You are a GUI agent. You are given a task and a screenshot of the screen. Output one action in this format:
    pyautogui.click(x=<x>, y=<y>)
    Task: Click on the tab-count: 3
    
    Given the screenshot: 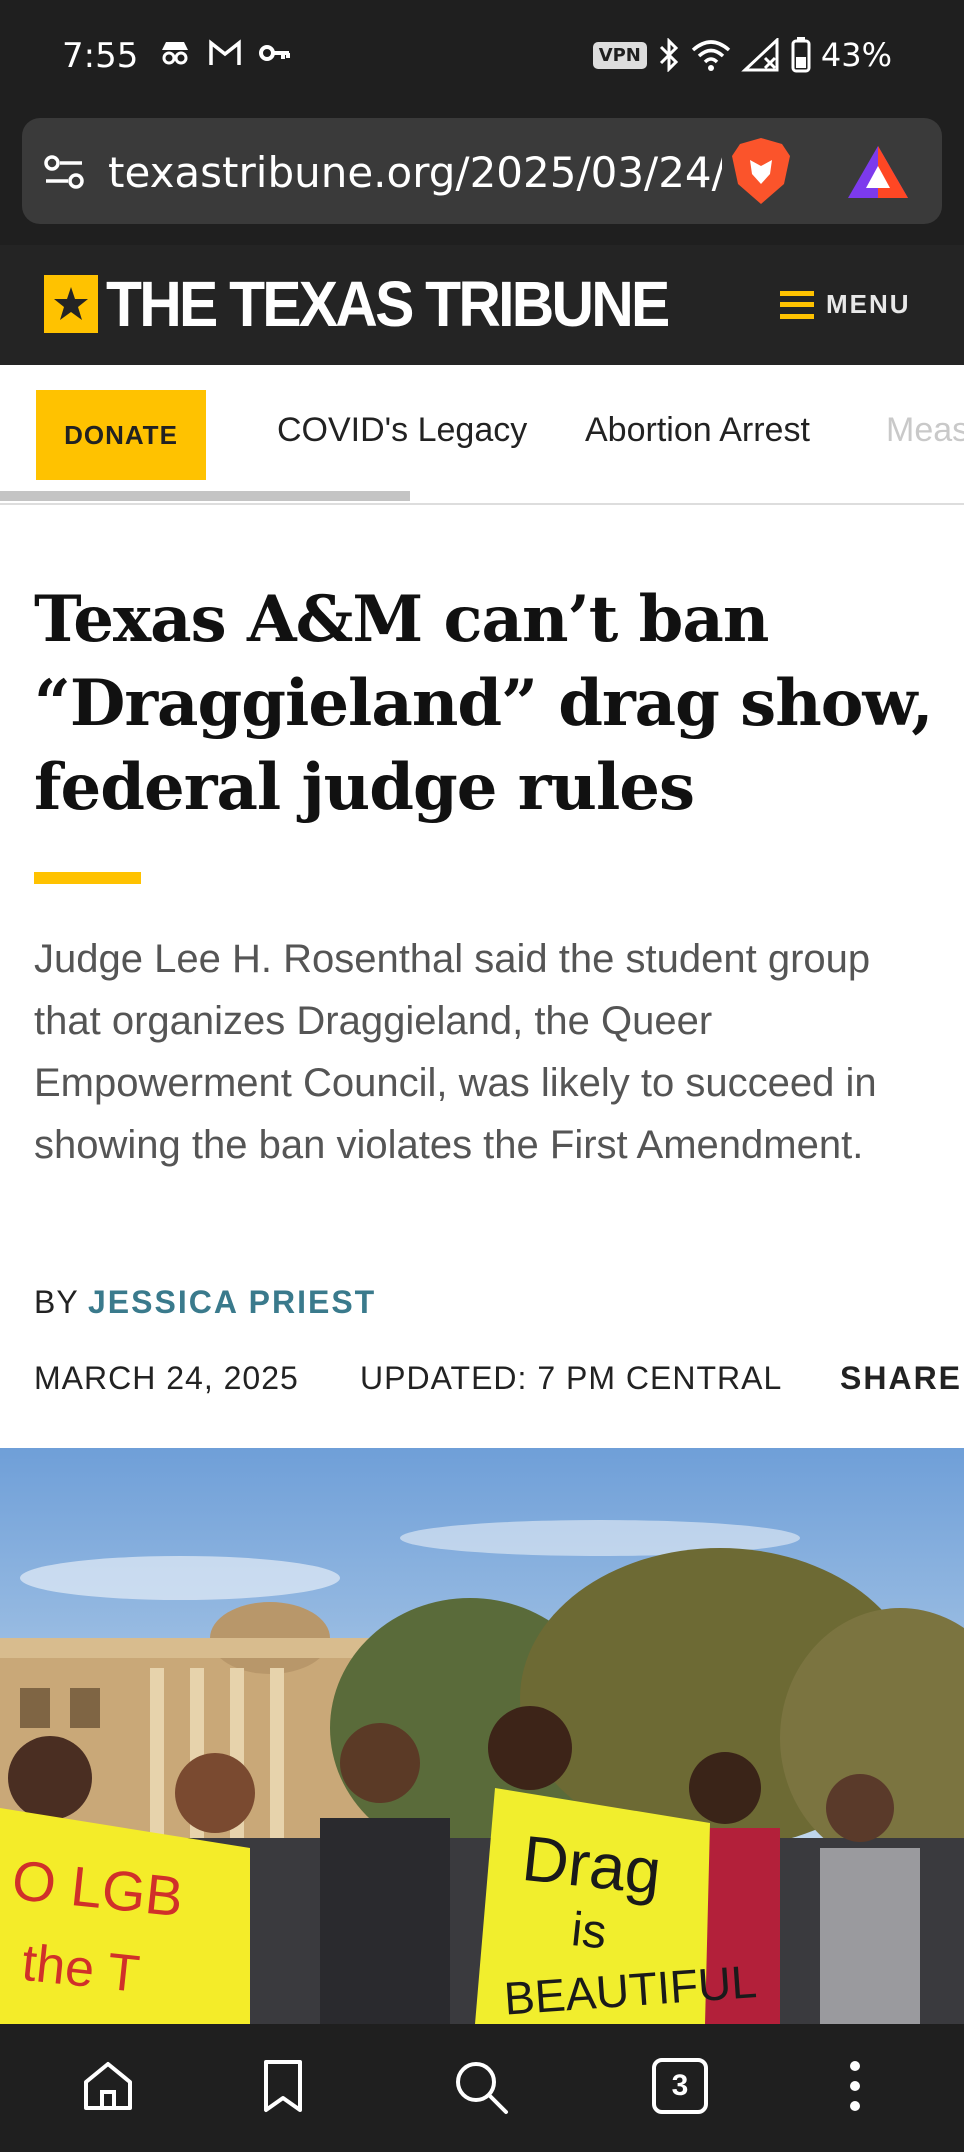 What is the action you would take?
    pyautogui.click(x=680, y=2085)
    